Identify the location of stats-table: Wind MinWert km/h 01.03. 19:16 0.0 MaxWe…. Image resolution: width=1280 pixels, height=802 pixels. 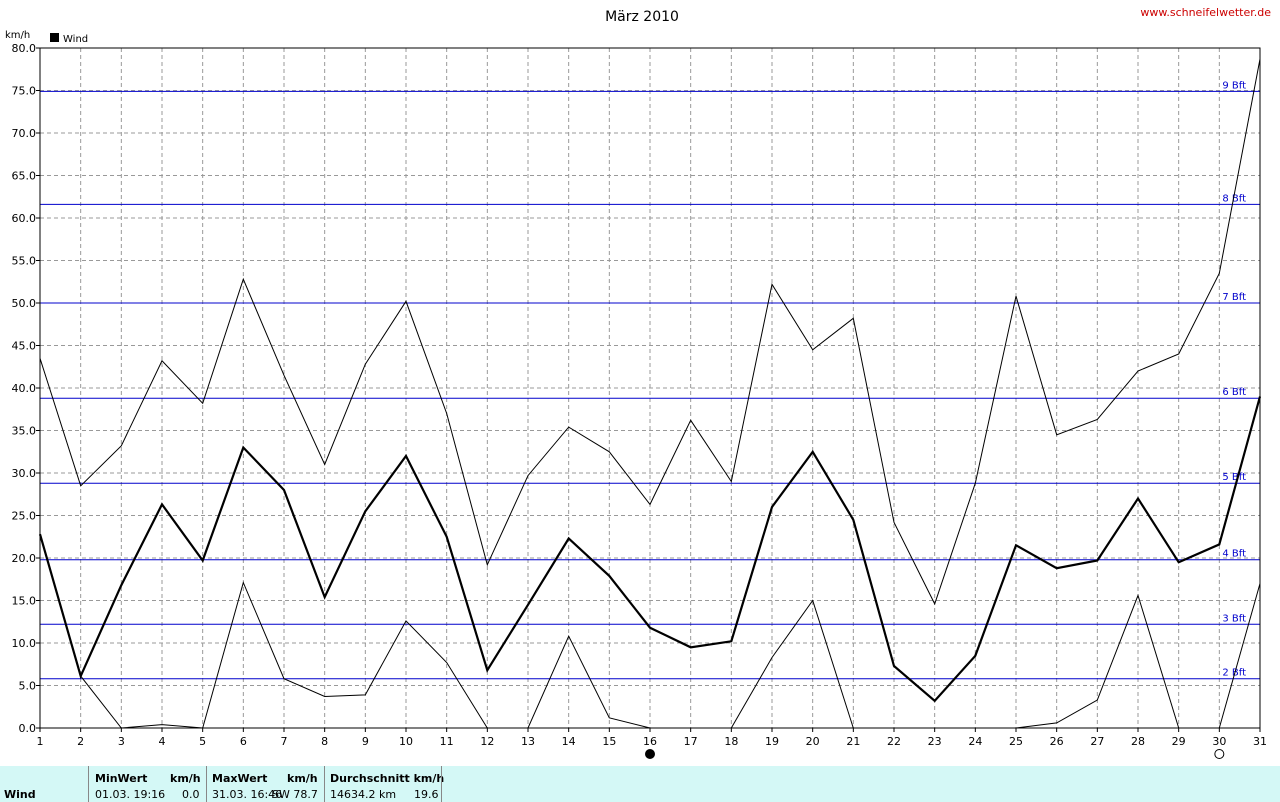
(640, 784).